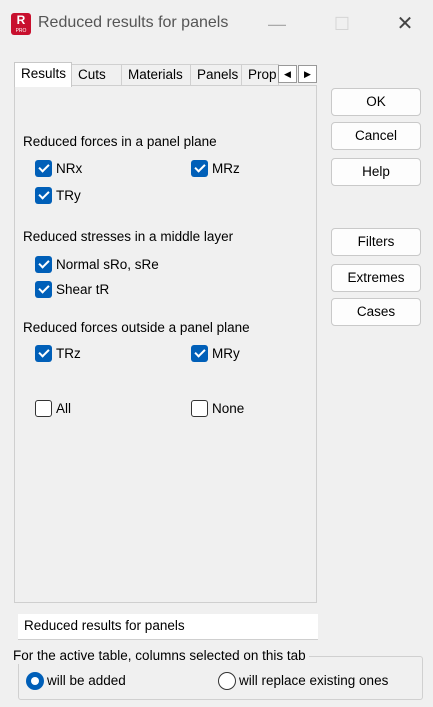 The width and height of the screenshot is (433, 707). I want to click on checkbox-mrz-box, so click(199, 168).